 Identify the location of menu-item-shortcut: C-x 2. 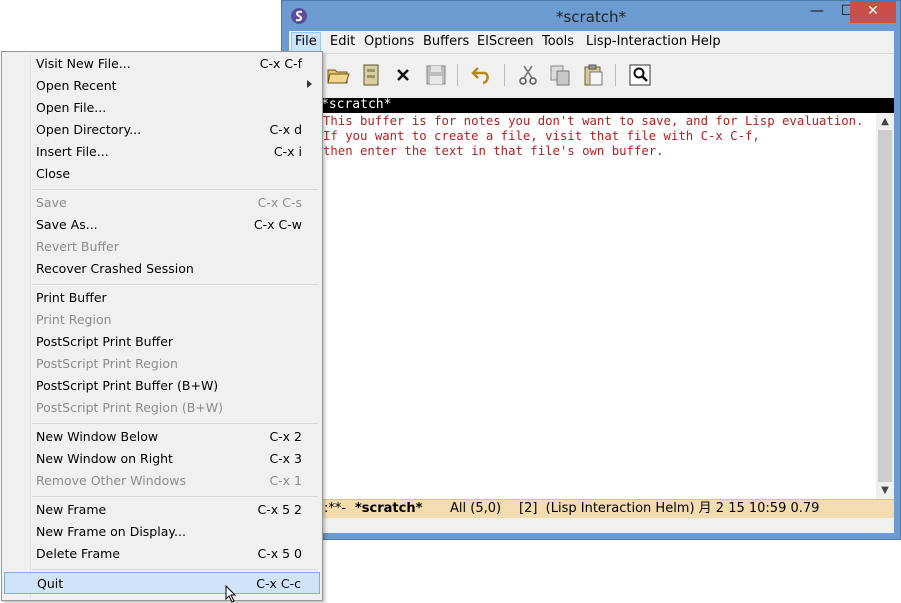
(285, 436).